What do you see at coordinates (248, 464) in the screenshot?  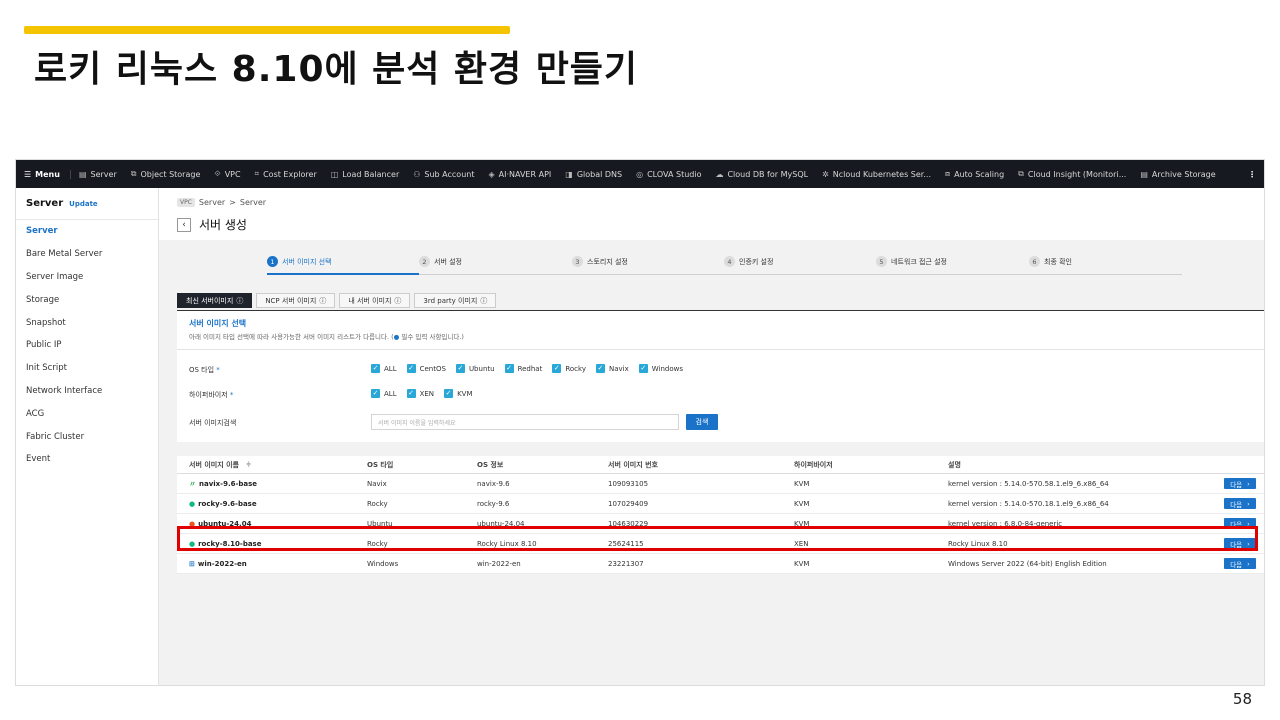 I see `sort-icon: ≑` at bounding box center [248, 464].